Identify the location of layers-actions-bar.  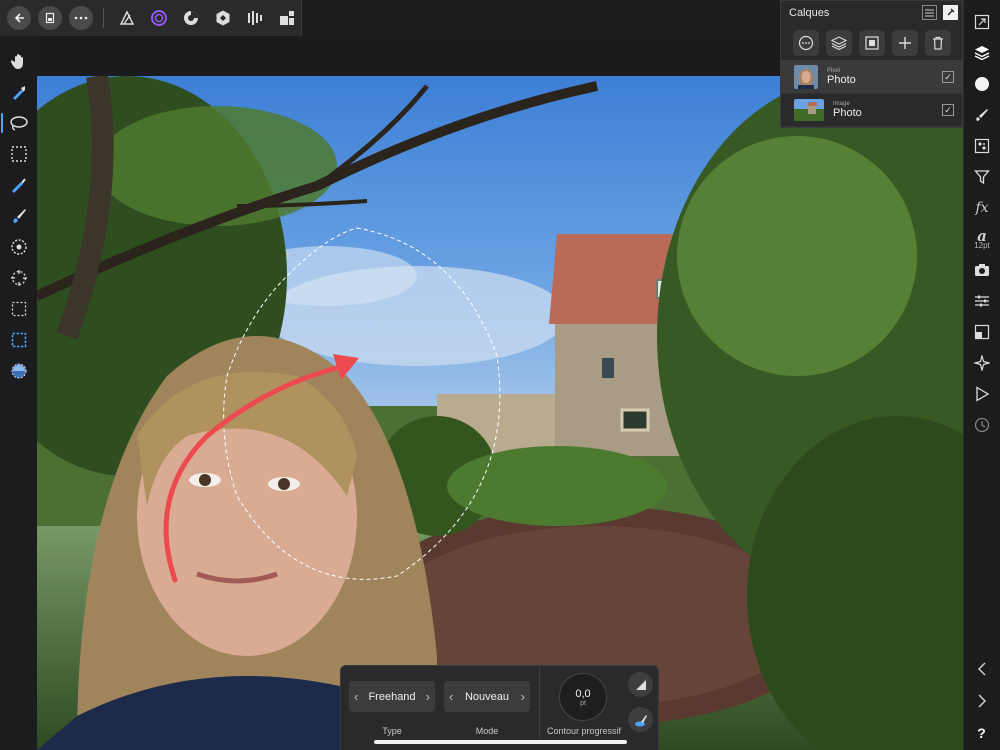
(871, 43).